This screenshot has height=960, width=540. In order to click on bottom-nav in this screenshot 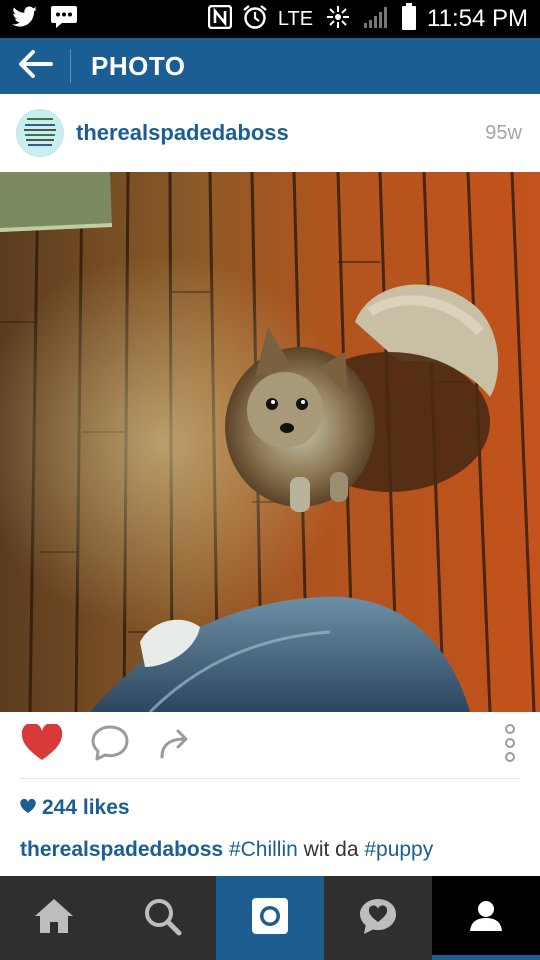, I will do `click(270, 918)`.